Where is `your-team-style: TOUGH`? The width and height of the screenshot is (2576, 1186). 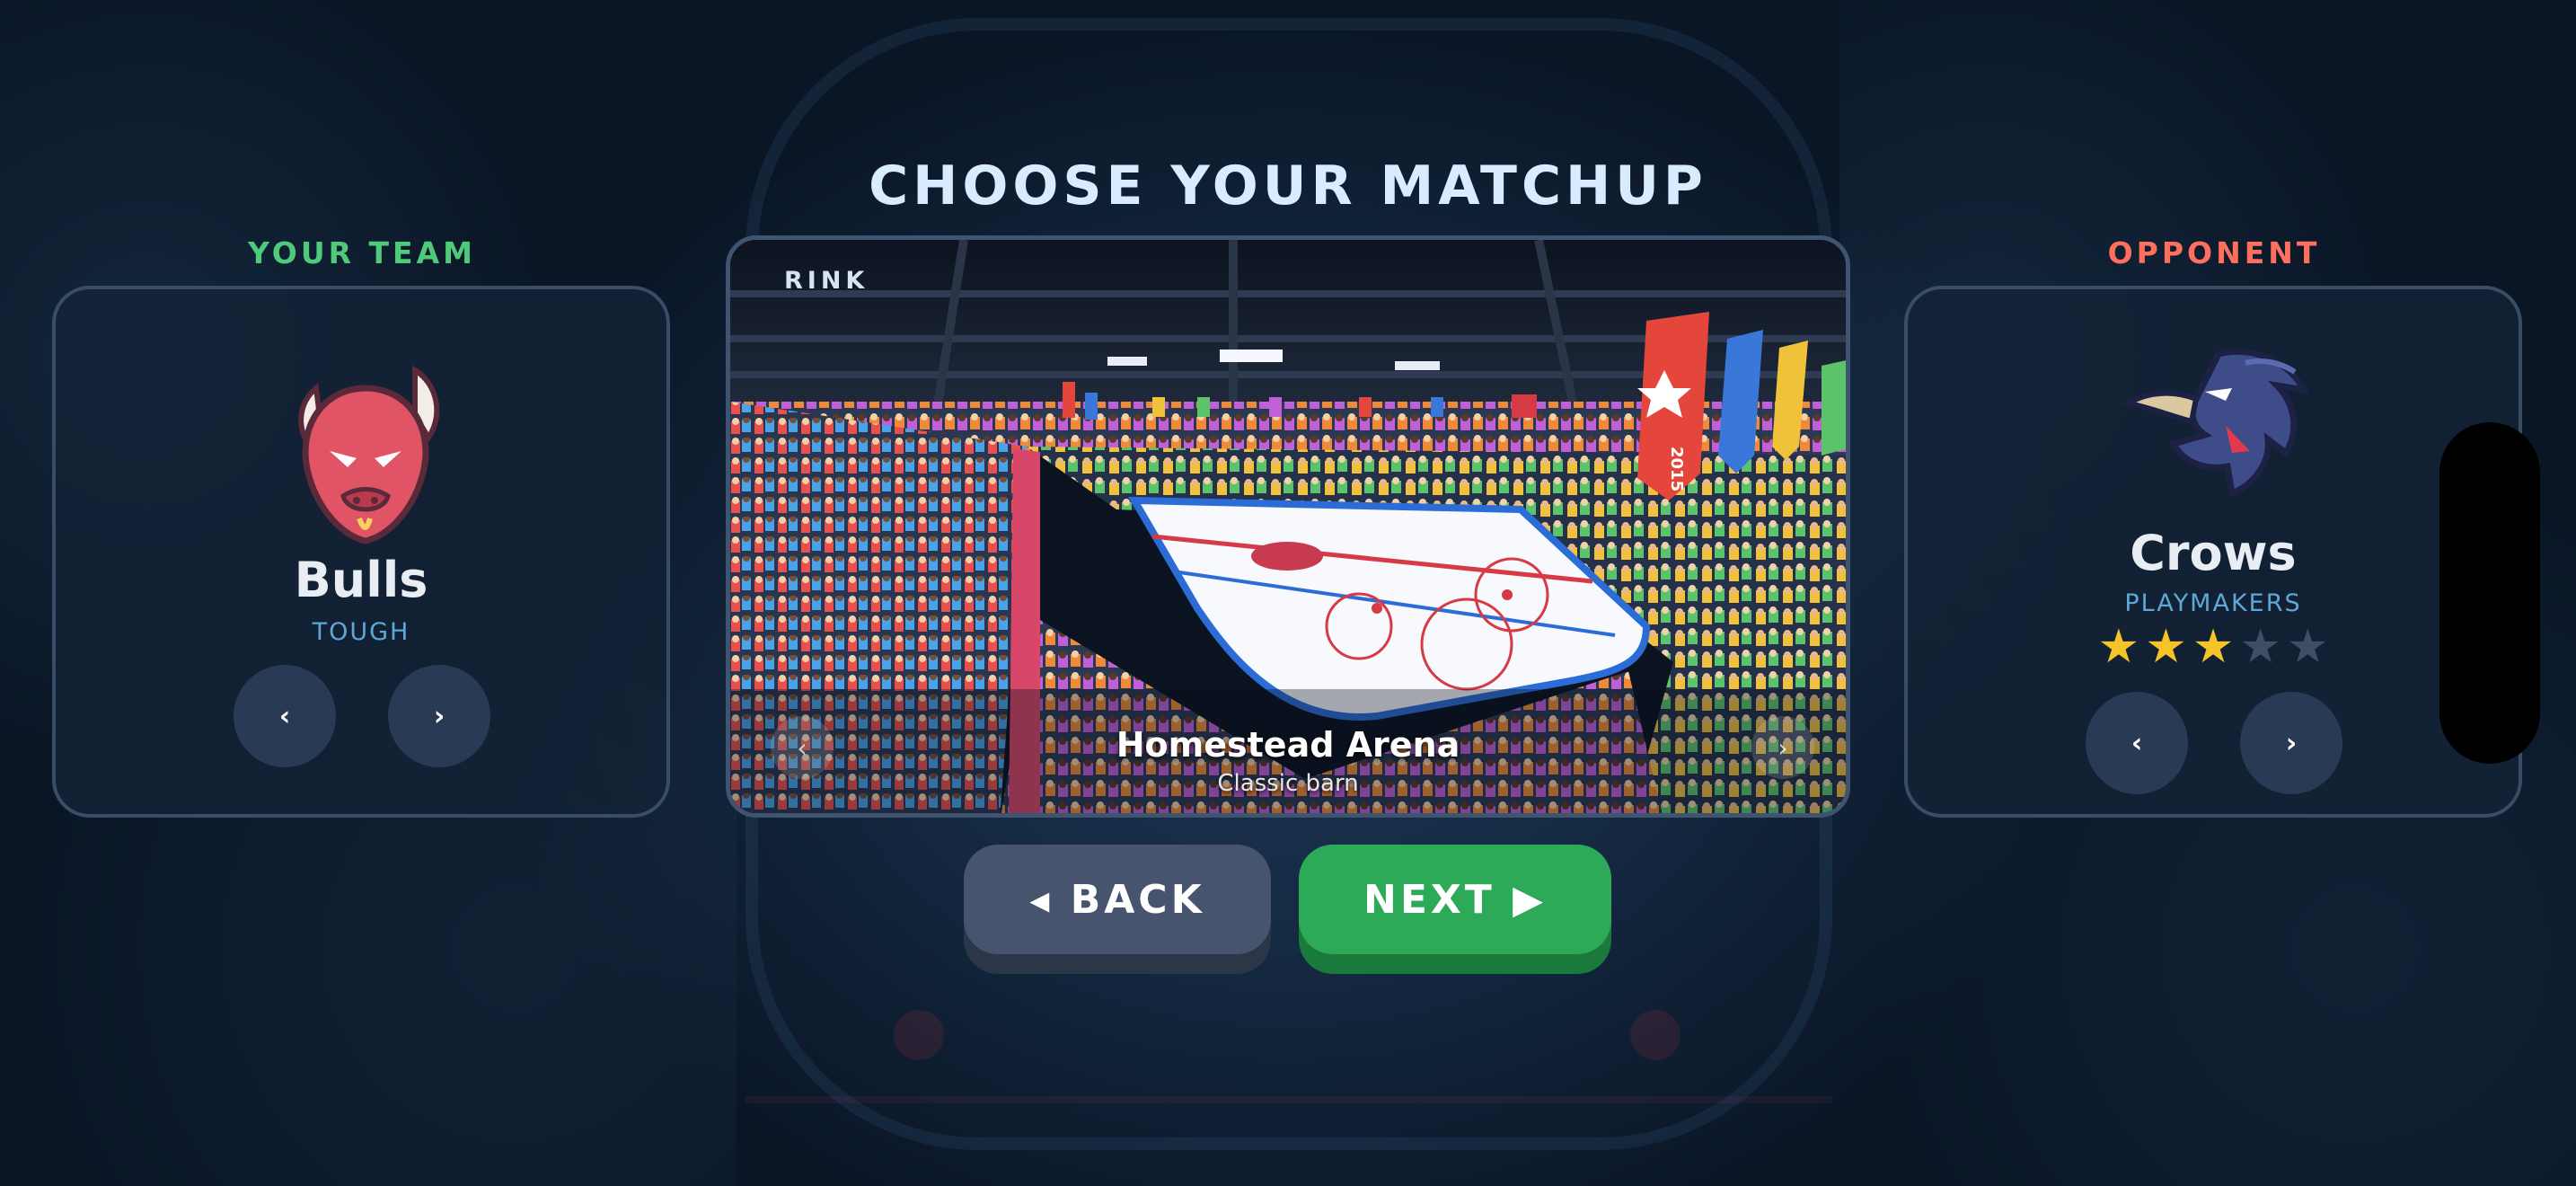
your-team-style: TOUGH is located at coordinates (361, 632).